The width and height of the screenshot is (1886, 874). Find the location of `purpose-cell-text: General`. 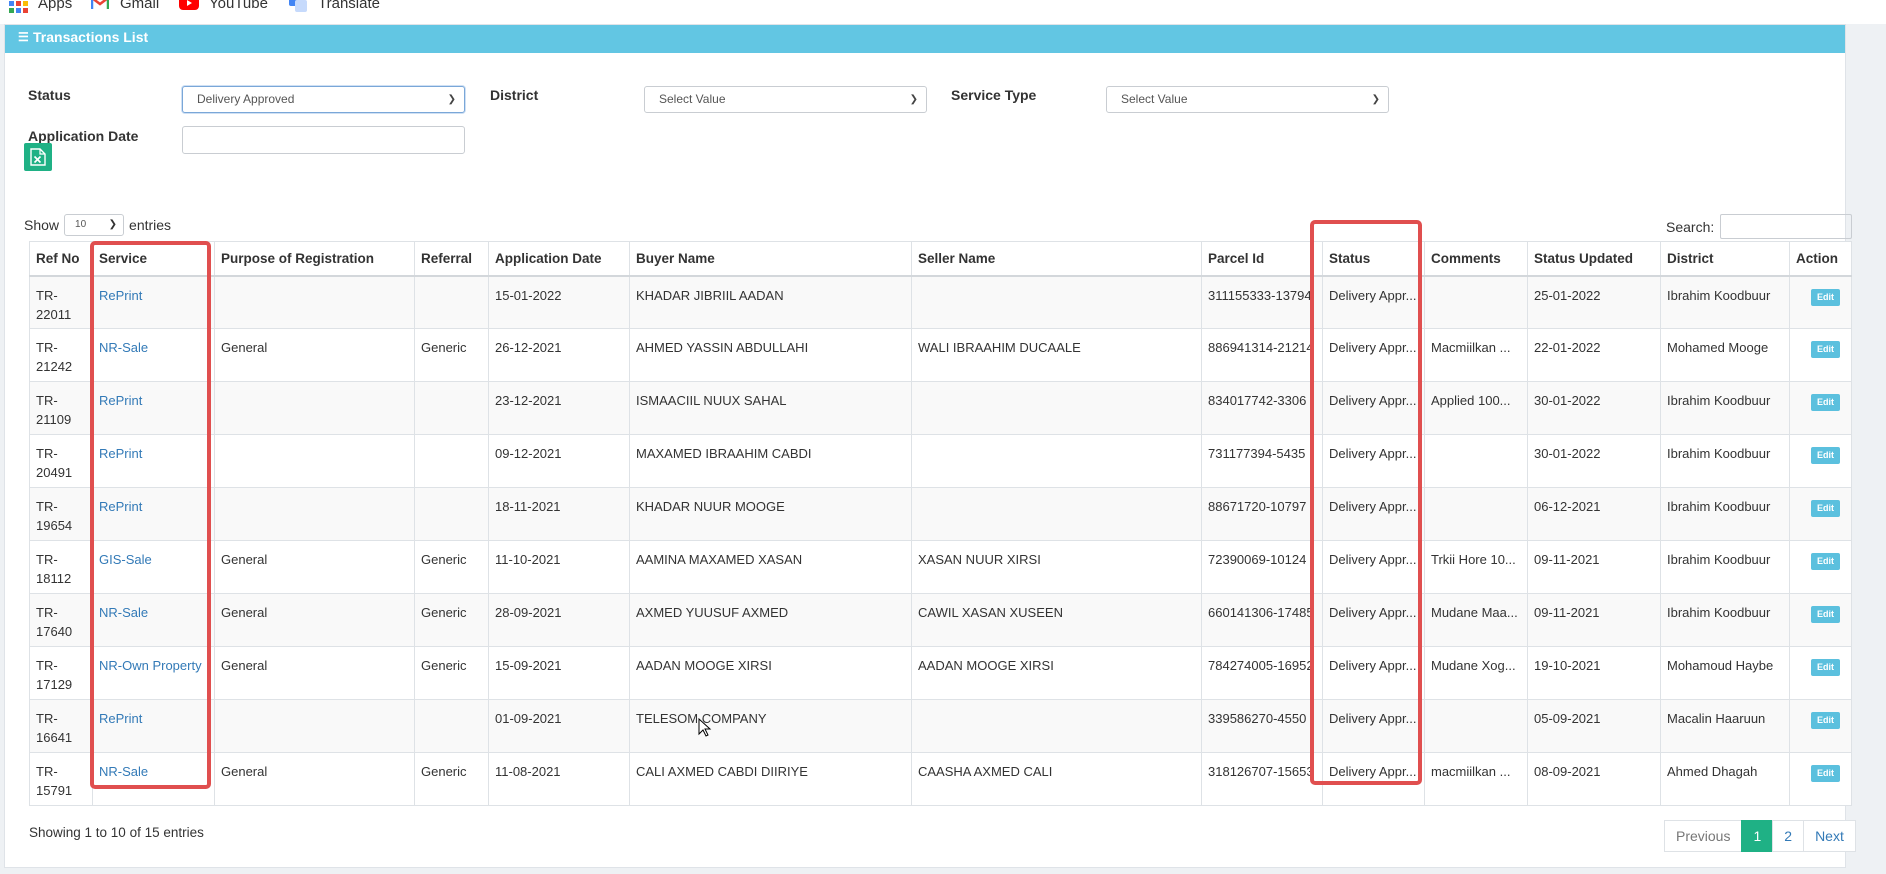

purpose-cell-text: General is located at coordinates (244, 559).